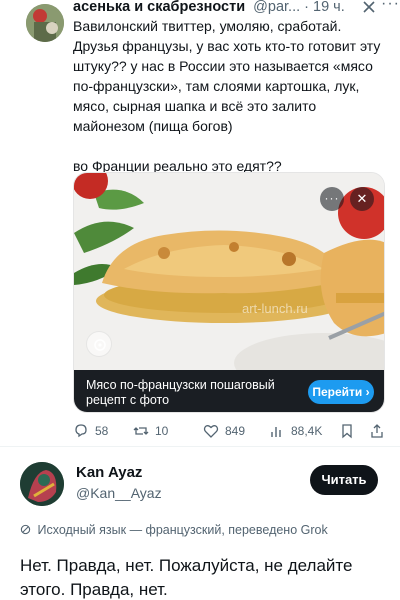 Image resolution: width=400 pixels, height=600 pixels. What do you see at coordinates (25, 529) in the screenshot?
I see `grok-icon` at bounding box center [25, 529].